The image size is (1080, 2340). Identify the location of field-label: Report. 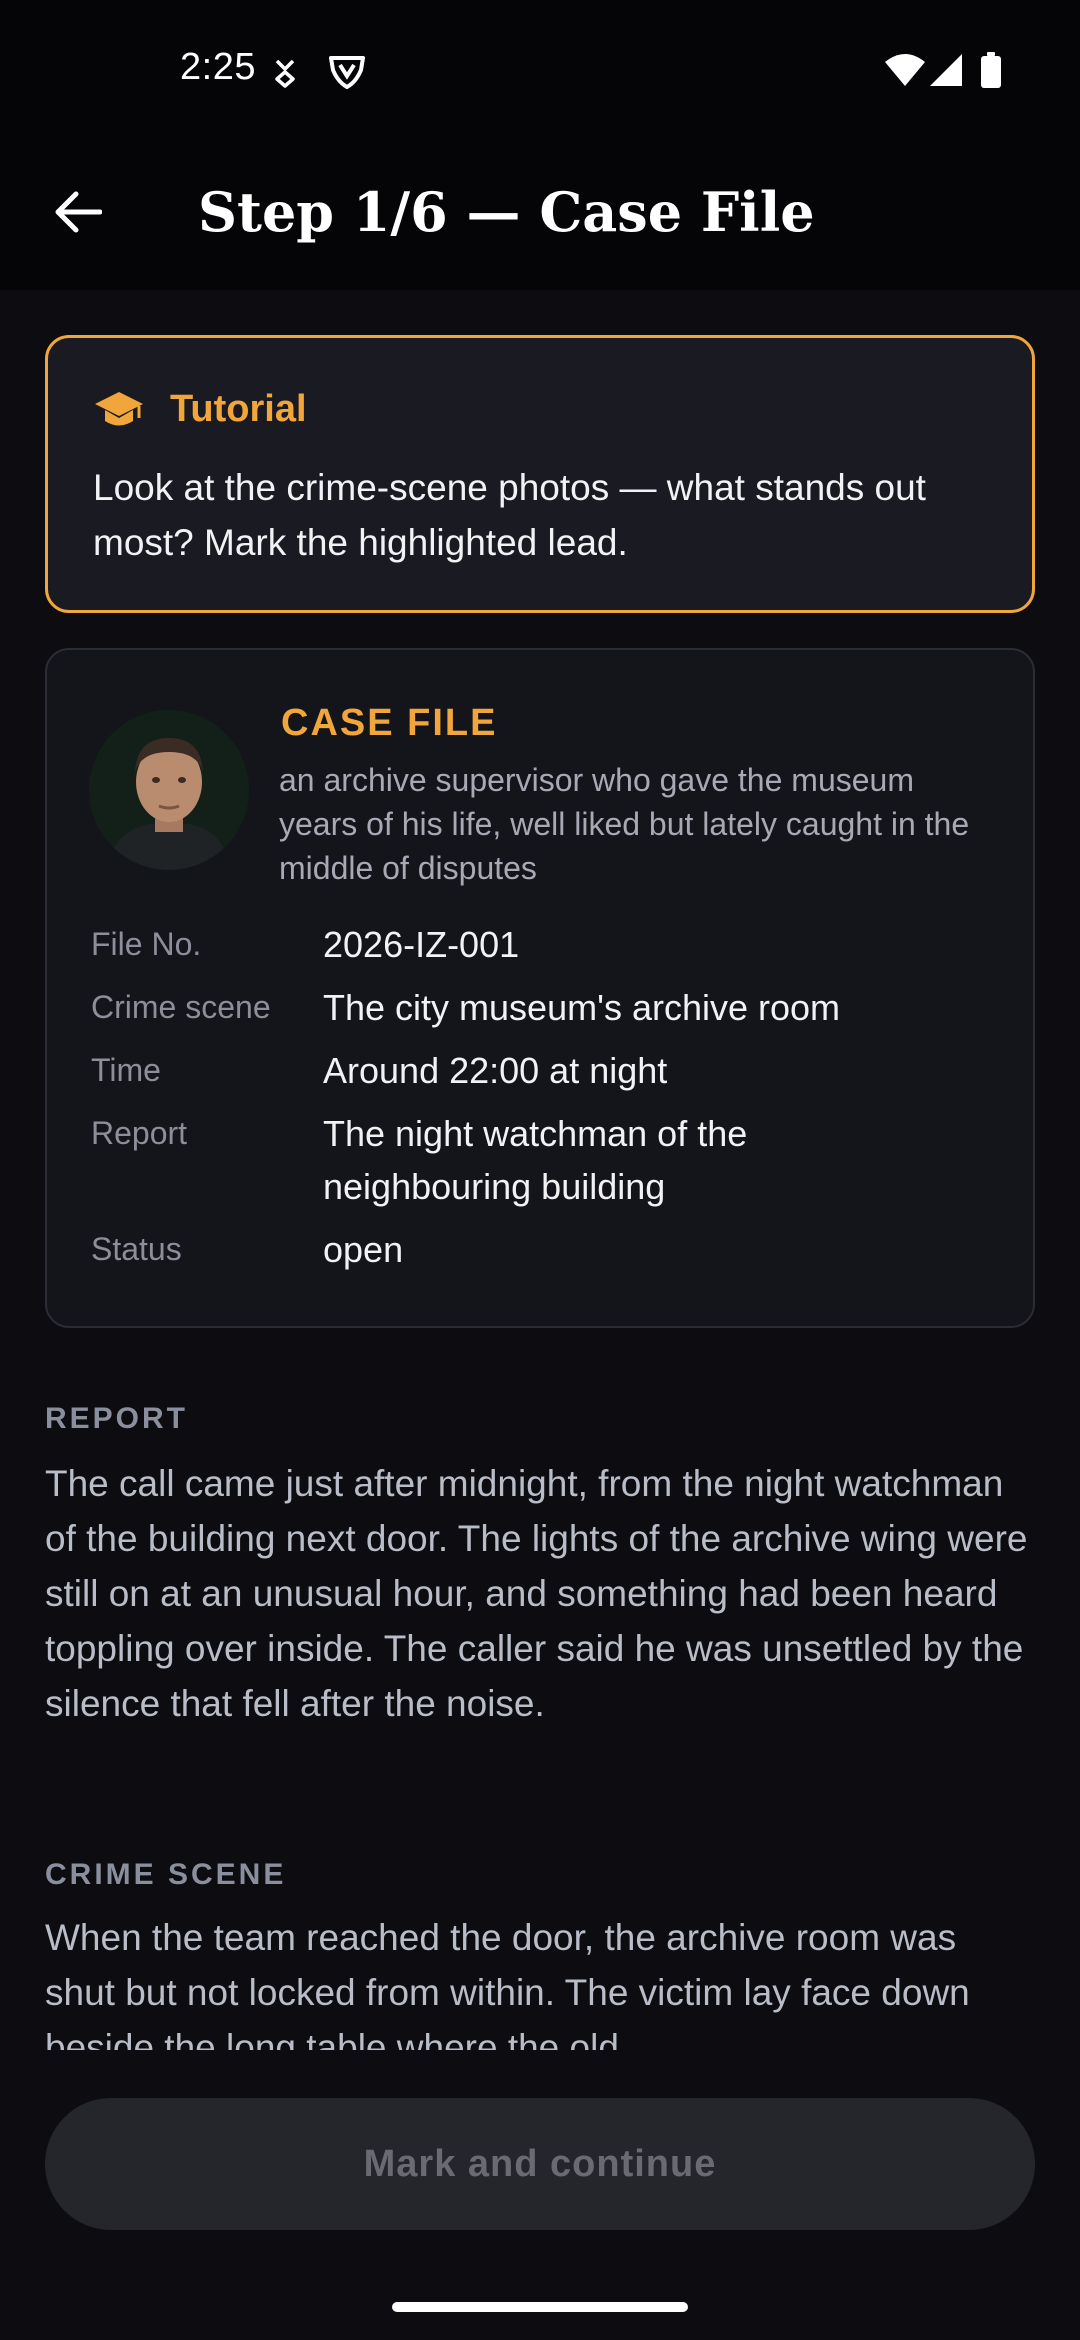
(139, 1133).